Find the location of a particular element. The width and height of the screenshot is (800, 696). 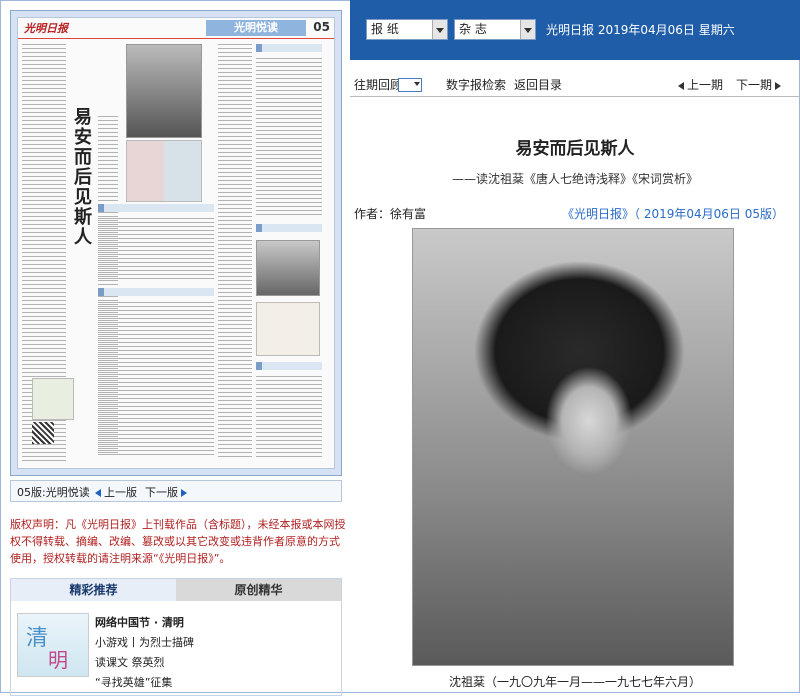

paper-select: 报 纸 is located at coordinates (407, 29).